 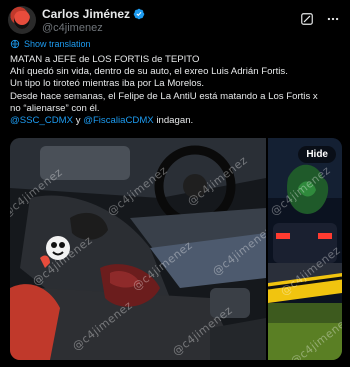 I want to click on avatar, so click(x=22, y=20).